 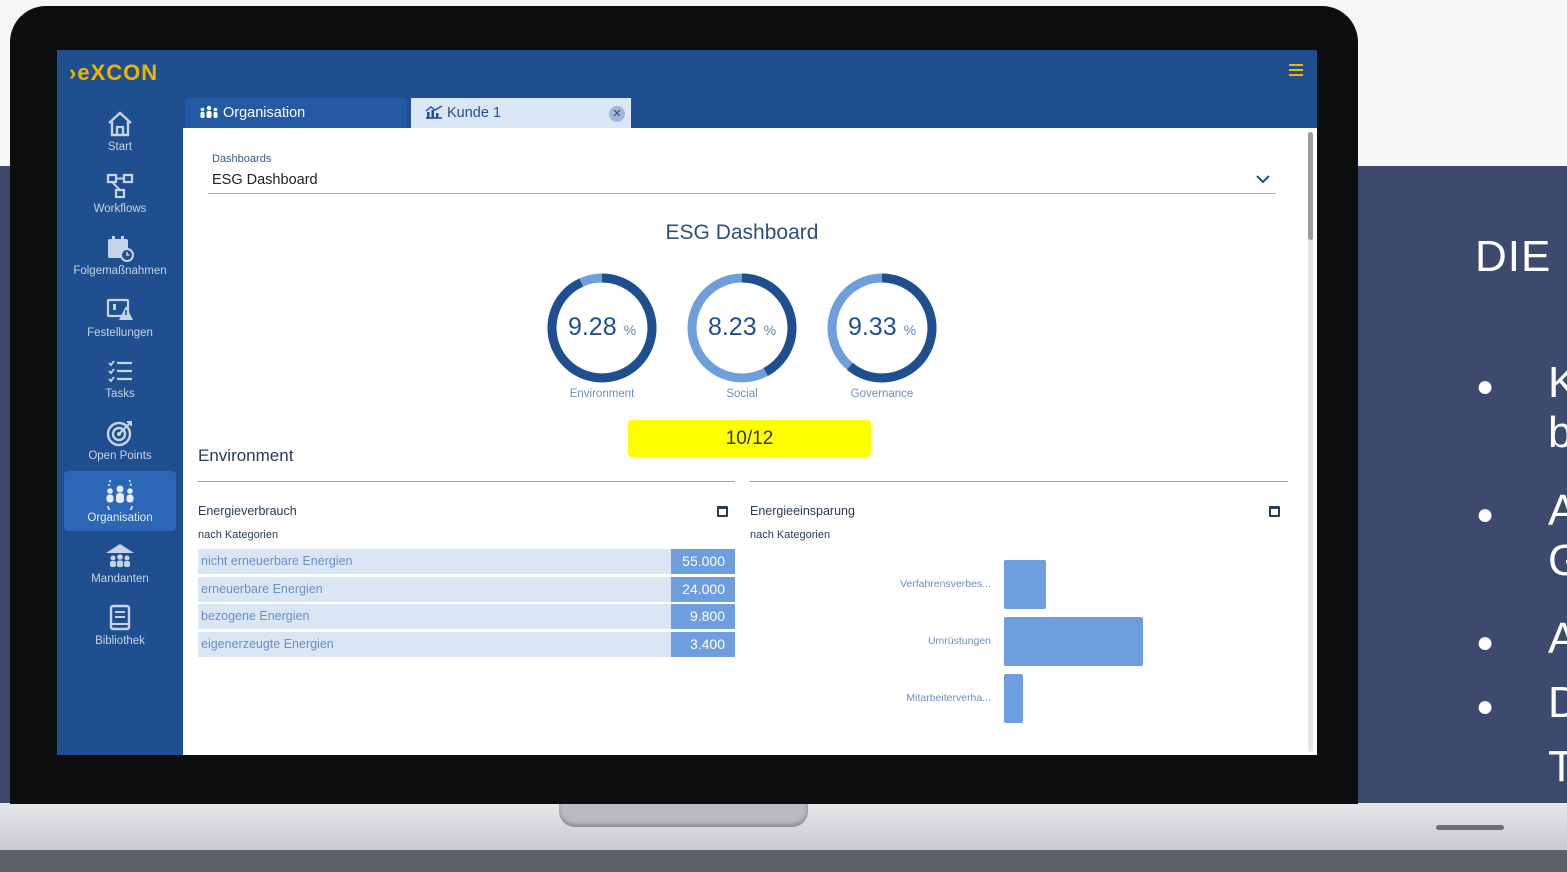 What do you see at coordinates (742, 327) in the screenshot?
I see `gauge-value: 8.23 %` at bounding box center [742, 327].